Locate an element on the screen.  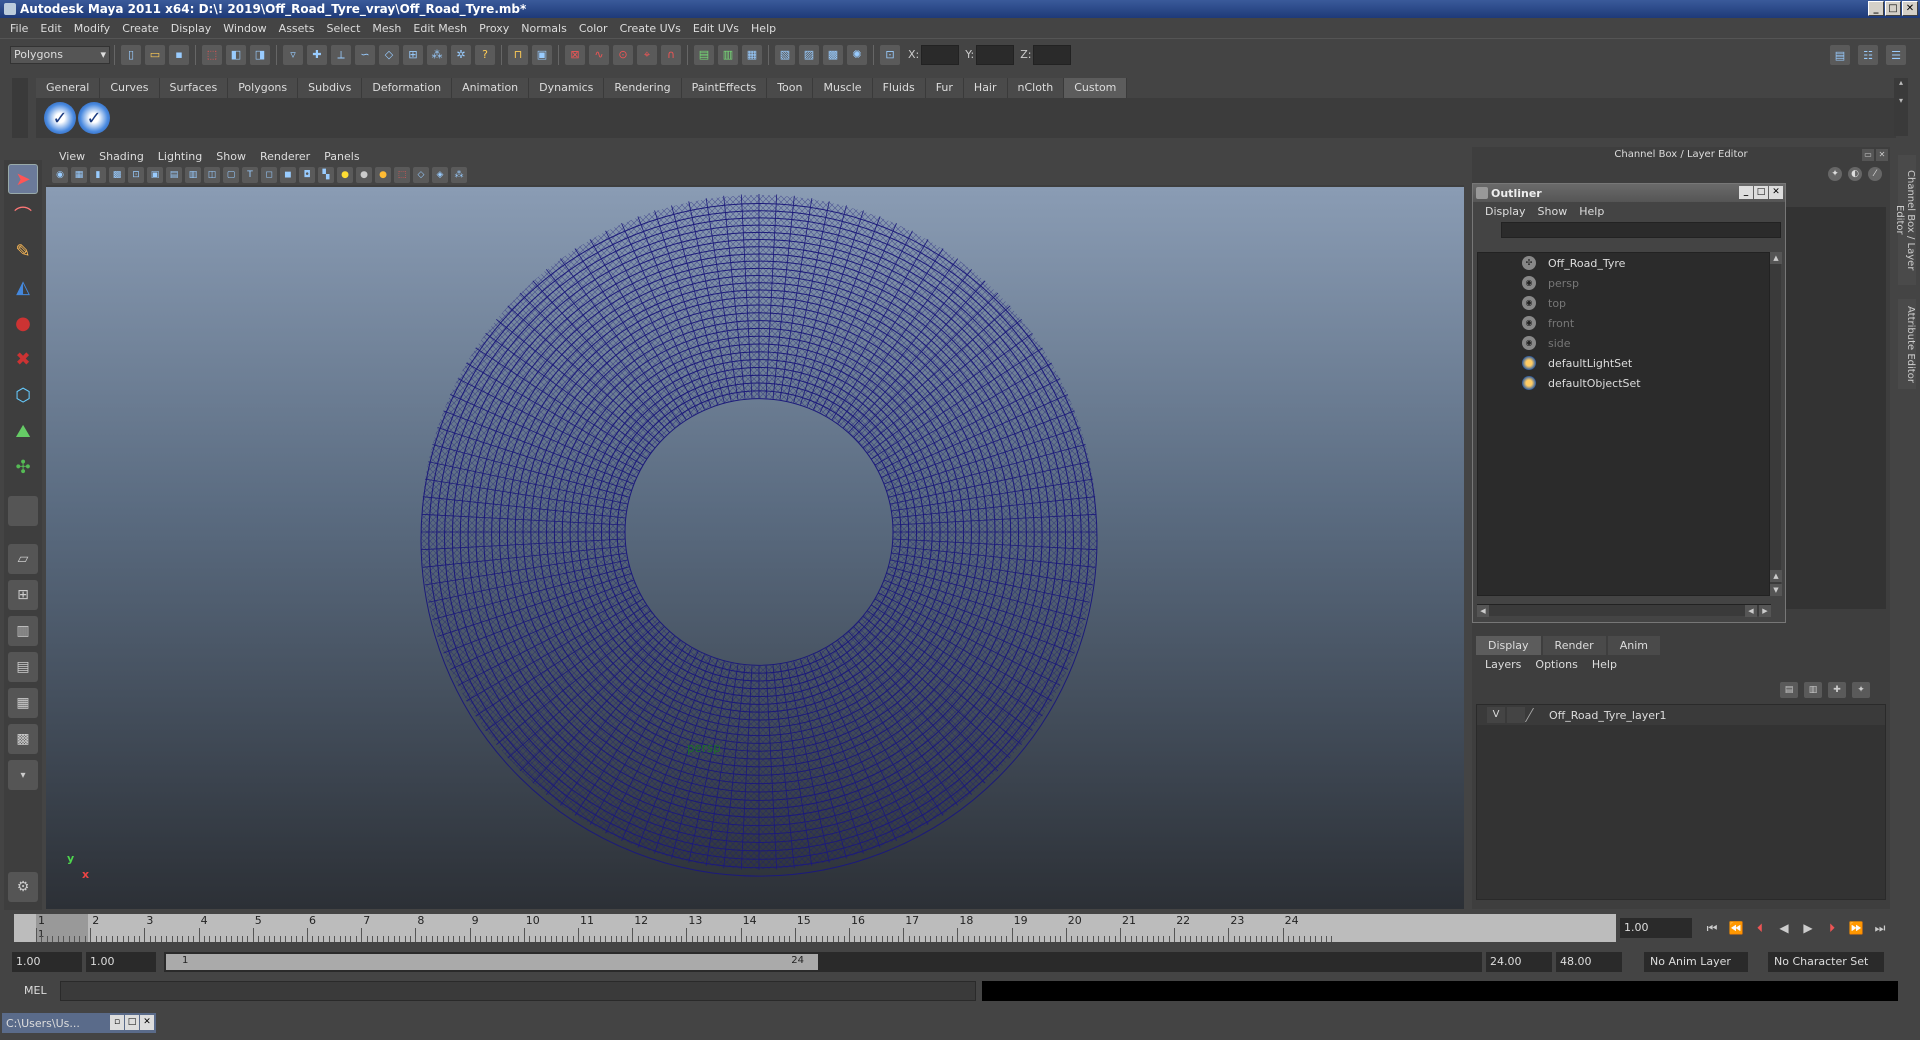
x-field is located at coordinates (940, 54).